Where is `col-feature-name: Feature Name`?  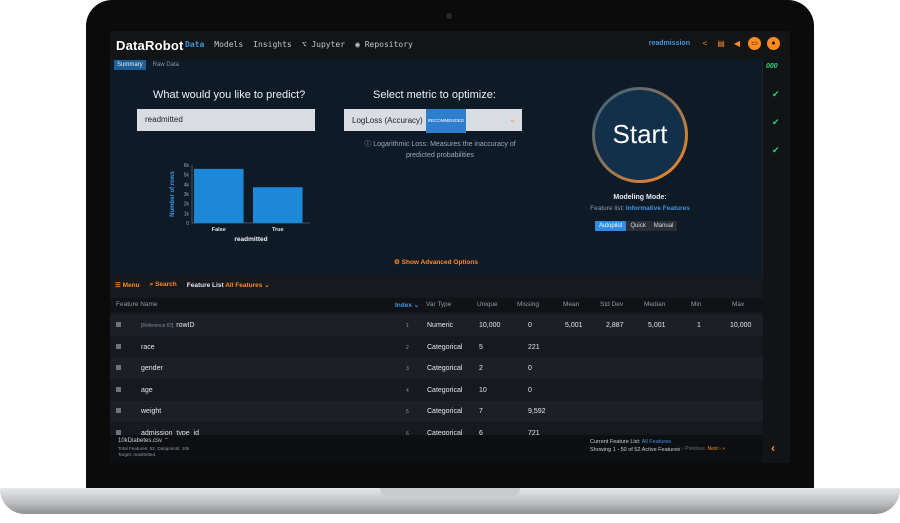 col-feature-name: Feature Name is located at coordinates (137, 304).